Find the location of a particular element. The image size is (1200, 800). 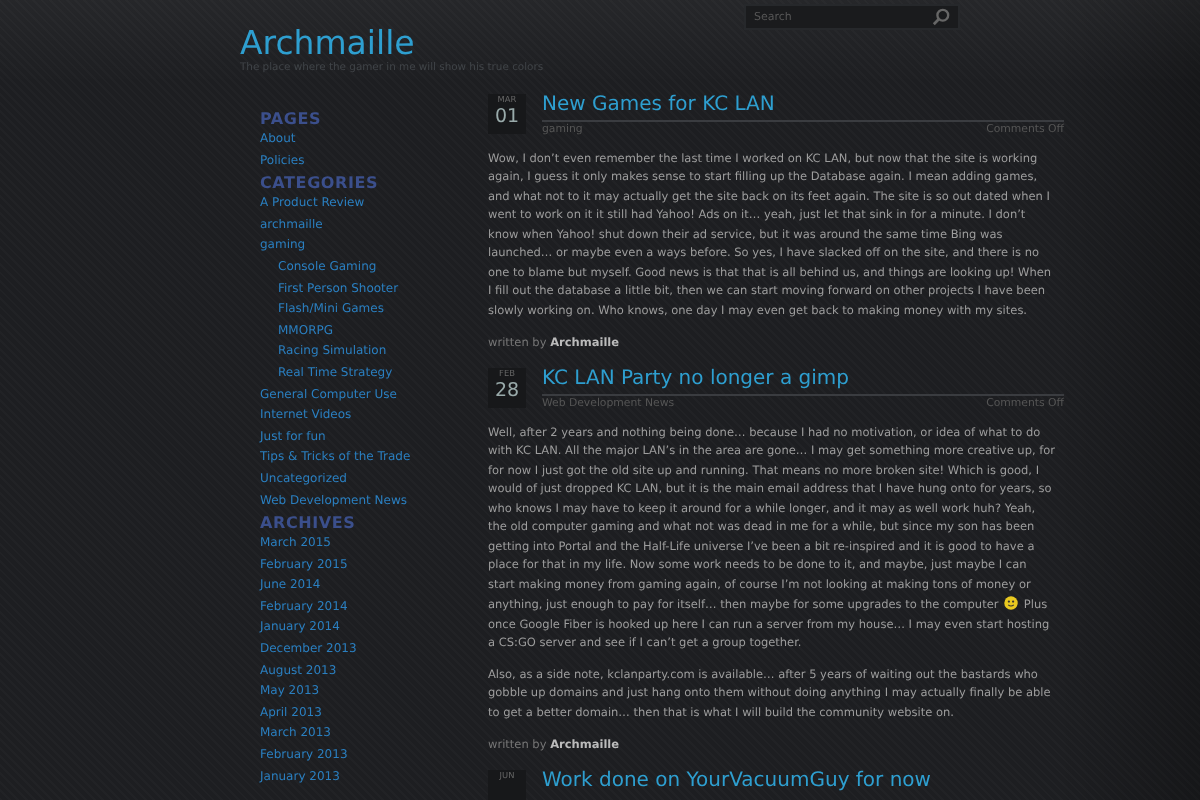

smiley-icon is located at coordinates (1011, 603).